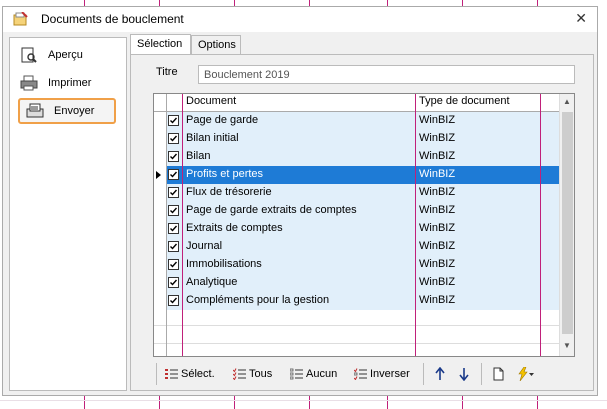 The width and height of the screenshot is (607, 409). I want to click on sidebar-item-envoyer: Envoyer, so click(67, 111).